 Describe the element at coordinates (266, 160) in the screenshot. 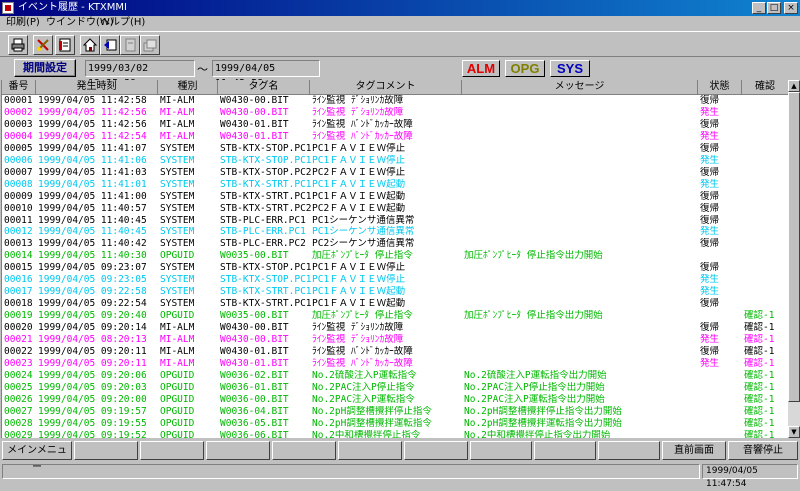

I see `row-tag: STB-KTX-STOP.PC1` at that location.